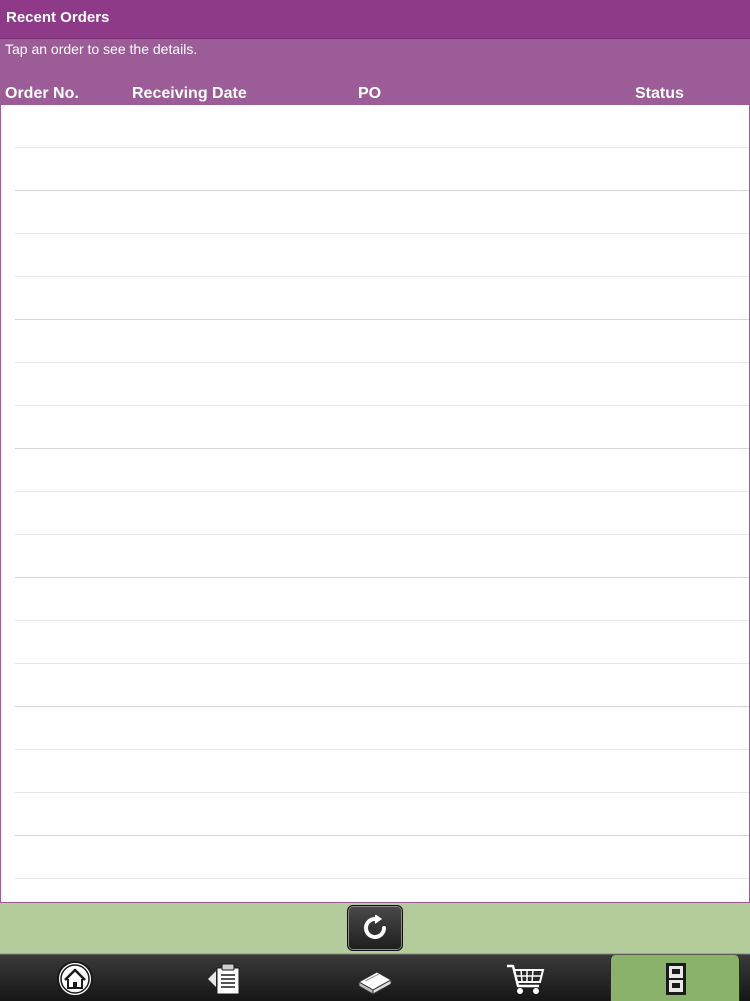 Image resolution: width=750 pixels, height=1001 pixels. I want to click on tab-home, so click(75, 978).